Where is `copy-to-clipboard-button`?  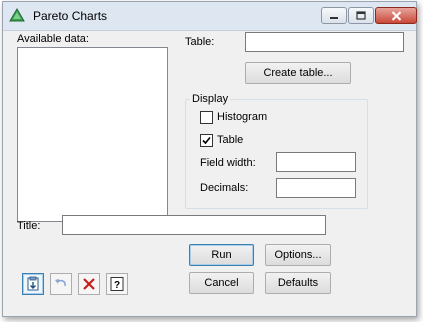 copy-to-clipboard-button is located at coordinates (33, 284).